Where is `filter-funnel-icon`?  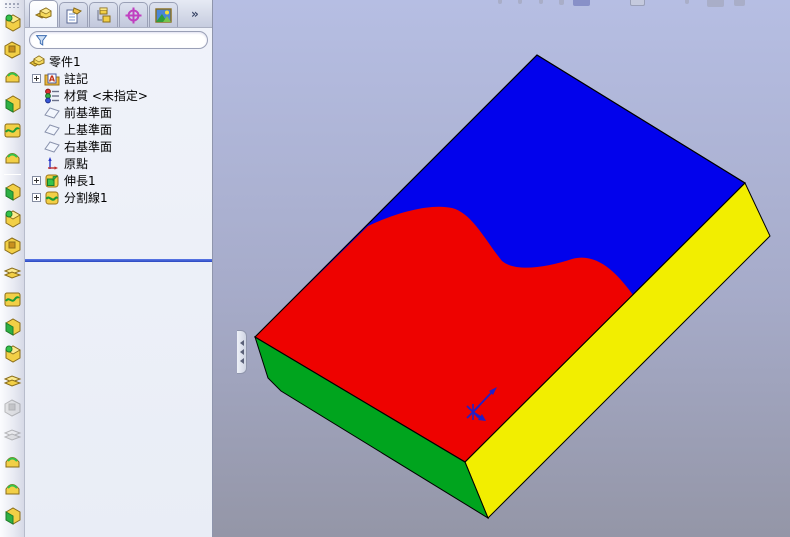
filter-funnel-icon is located at coordinates (41, 40).